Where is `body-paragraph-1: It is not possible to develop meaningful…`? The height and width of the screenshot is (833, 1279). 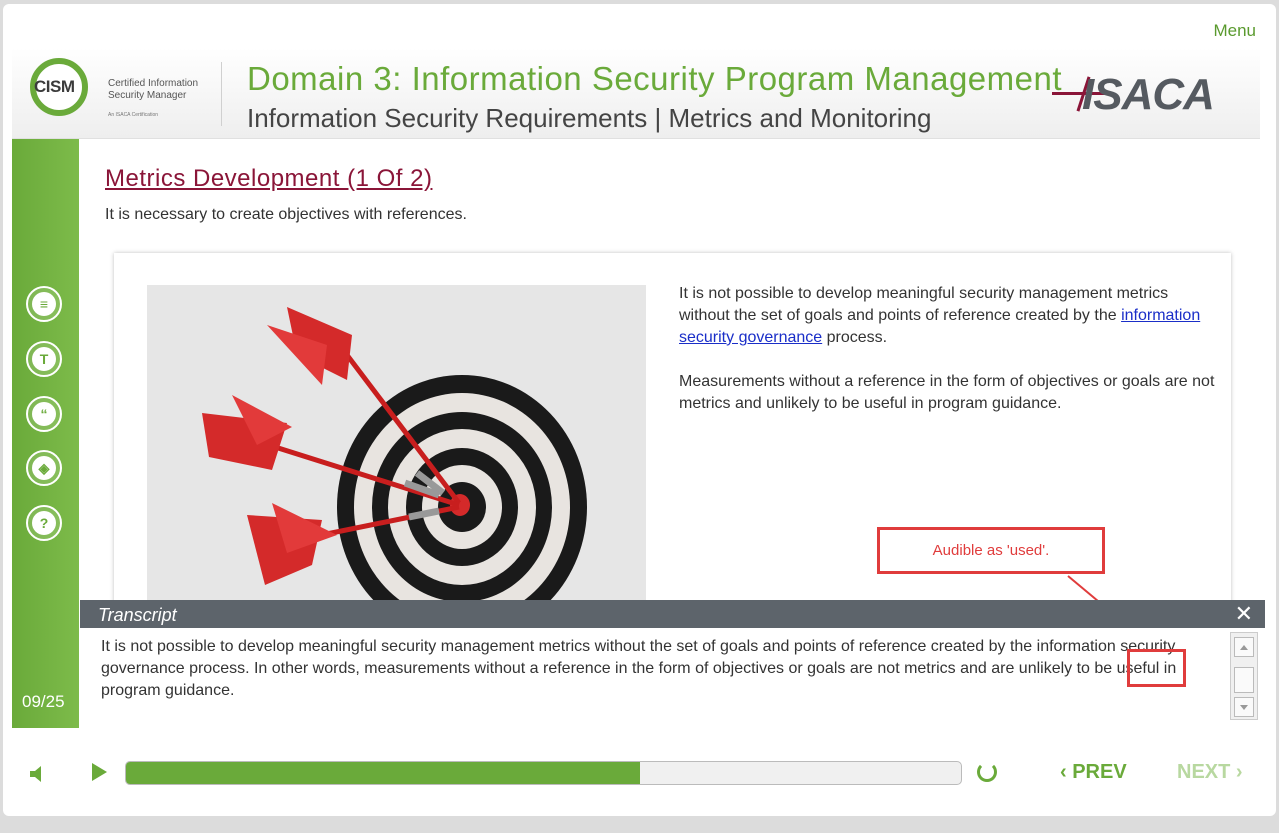
body-paragraph-1: It is not possible to develop meaningful… is located at coordinates (949, 316).